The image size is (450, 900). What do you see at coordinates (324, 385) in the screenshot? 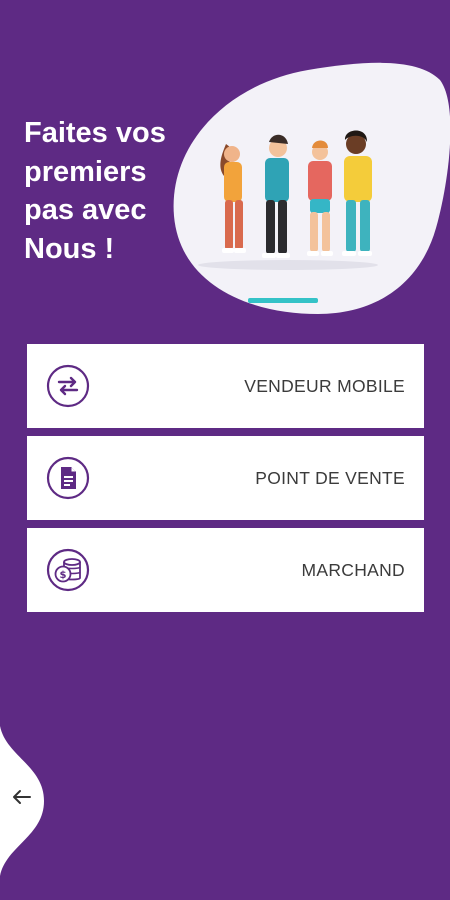
I see `vendeur-mobile-label: VENDEUR MOBILE` at bounding box center [324, 385].